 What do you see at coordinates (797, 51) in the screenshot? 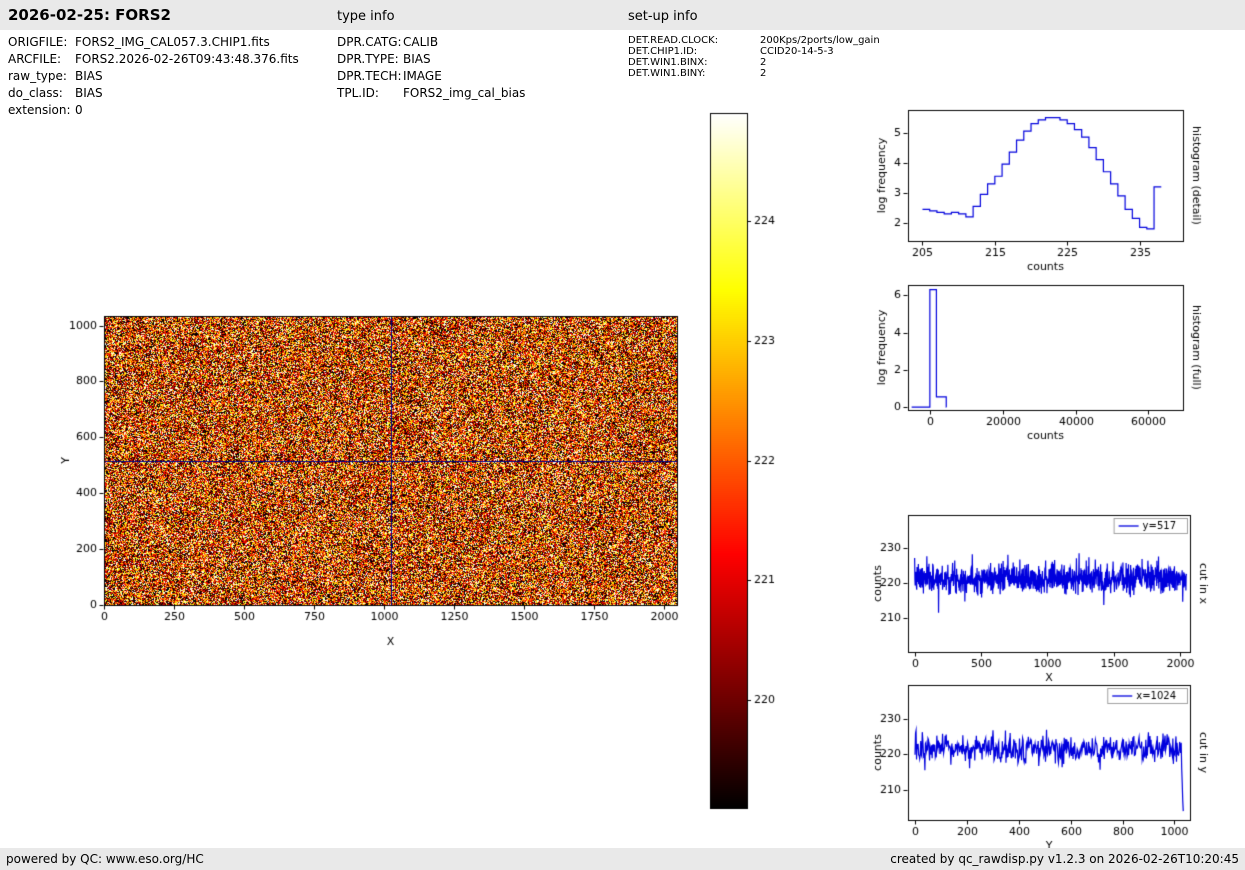
I see `meta-value: CCID20-14-5-3` at bounding box center [797, 51].